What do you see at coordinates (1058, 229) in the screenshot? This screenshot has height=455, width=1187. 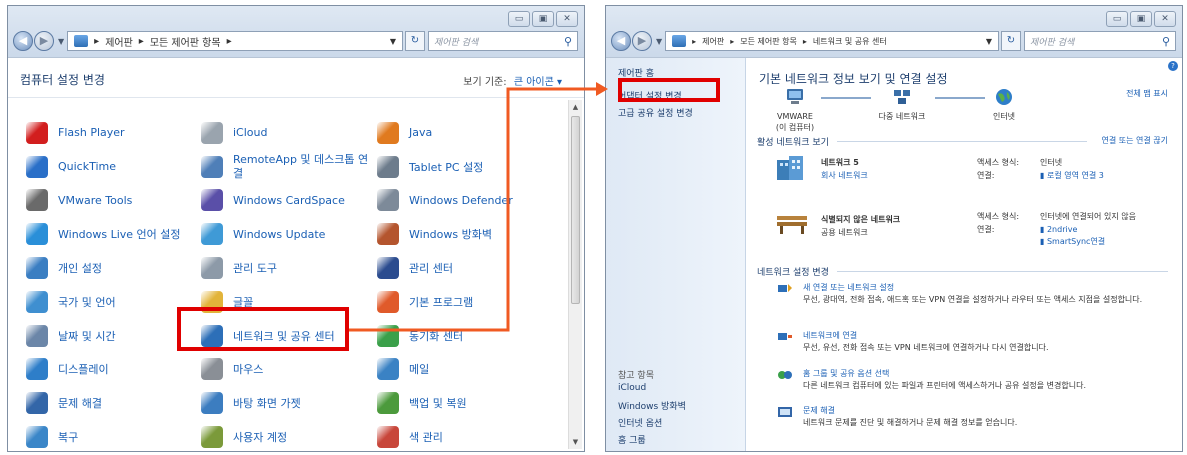 I see `network-2-connection-1-link: ▮ 2ndrive` at bounding box center [1058, 229].